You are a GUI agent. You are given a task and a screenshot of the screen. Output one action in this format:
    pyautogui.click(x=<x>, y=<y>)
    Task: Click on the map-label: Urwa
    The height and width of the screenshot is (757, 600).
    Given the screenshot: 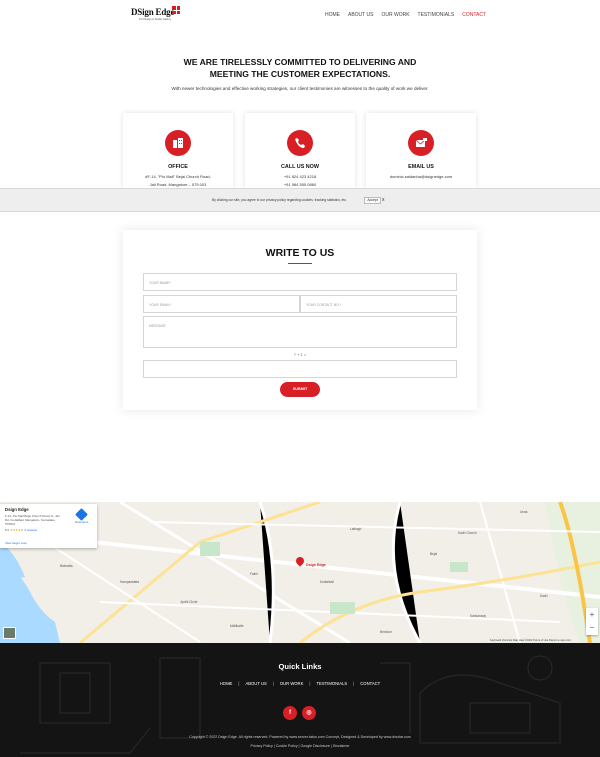 What is the action you would take?
    pyautogui.click(x=524, y=512)
    